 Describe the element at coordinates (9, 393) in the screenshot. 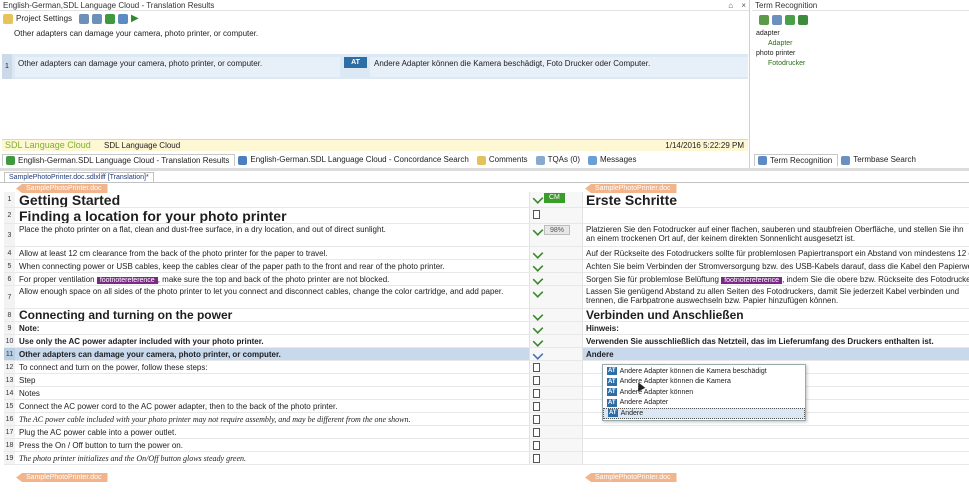

I see `segment-number: 14` at that location.